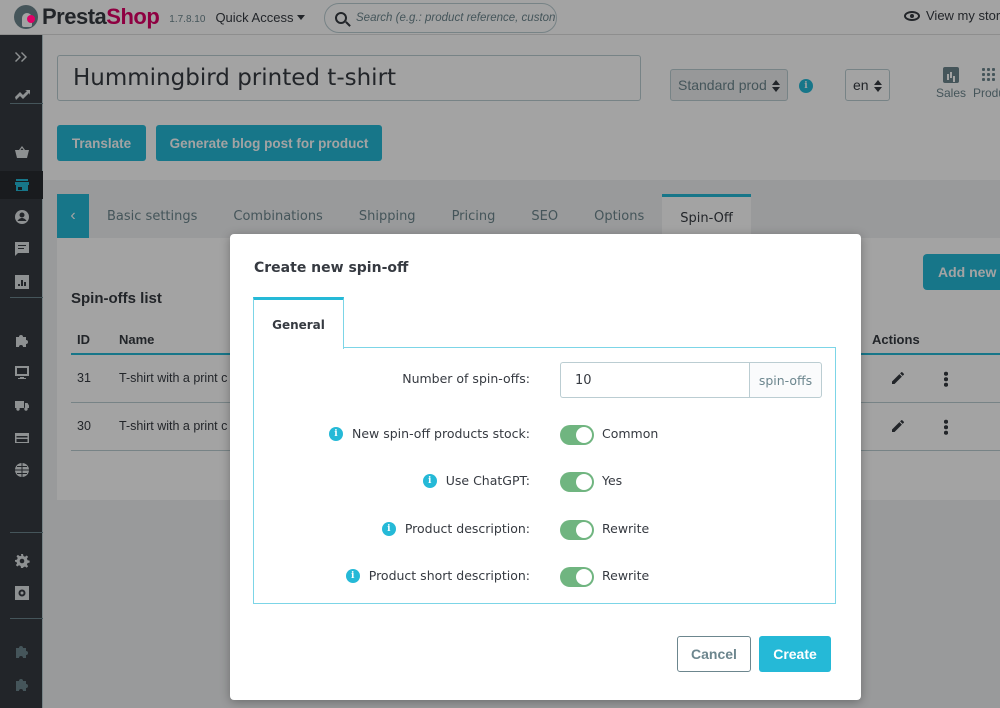  Describe the element at coordinates (655, 380) in the screenshot. I see `number-of-spin-offs-input` at that location.